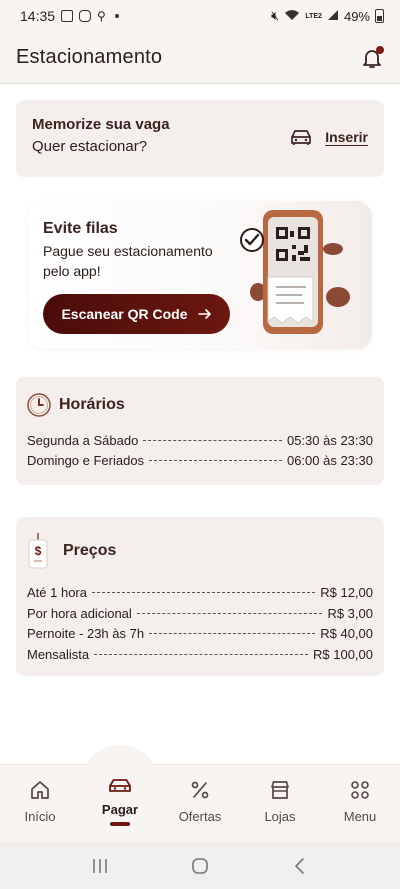 The image size is (400, 889). What do you see at coordinates (39, 405) in the screenshot?
I see `clock-icon` at bounding box center [39, 405].